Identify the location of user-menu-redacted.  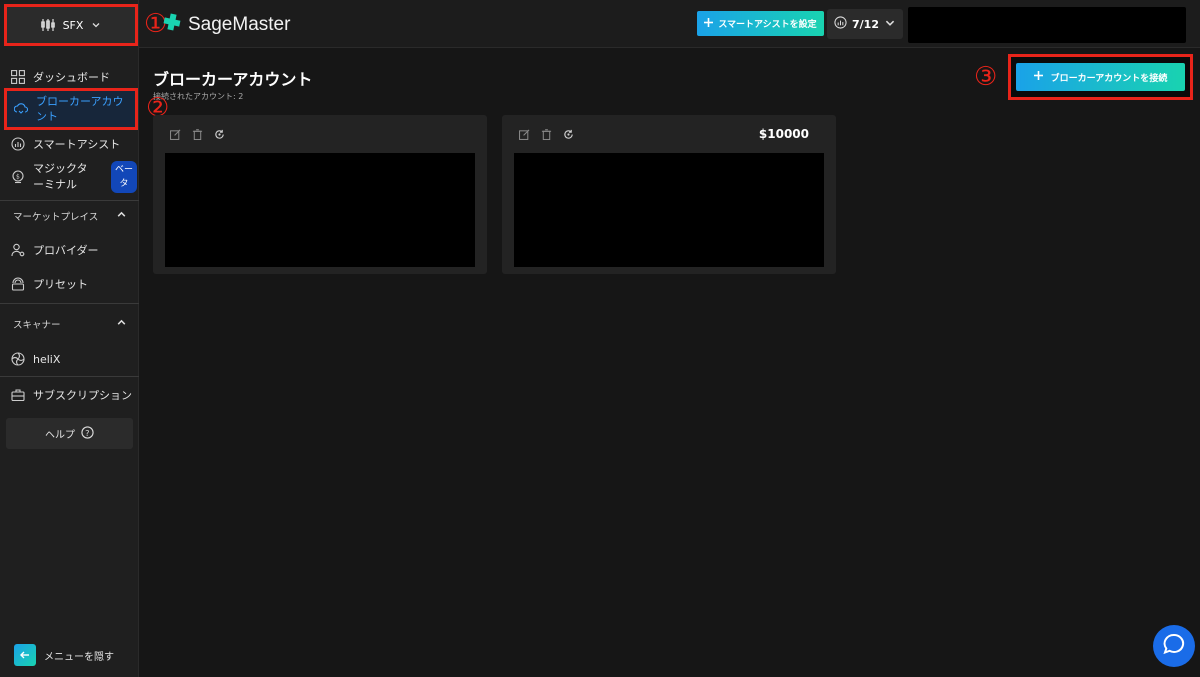
(1047, 25).